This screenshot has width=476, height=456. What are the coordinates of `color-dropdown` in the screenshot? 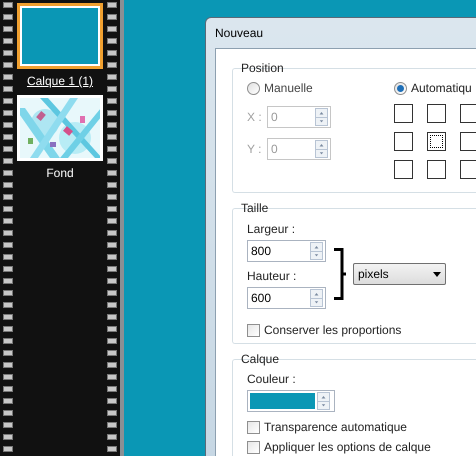 It's located at (291, 401).